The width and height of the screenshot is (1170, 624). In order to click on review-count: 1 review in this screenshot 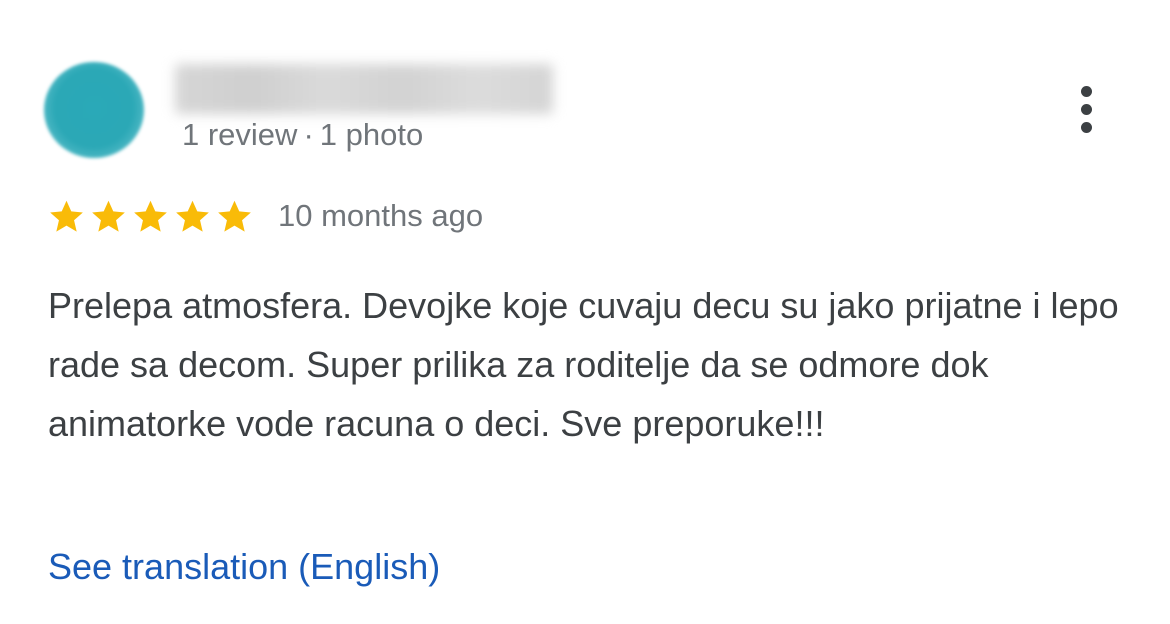, I will do `click(240, 134)`.